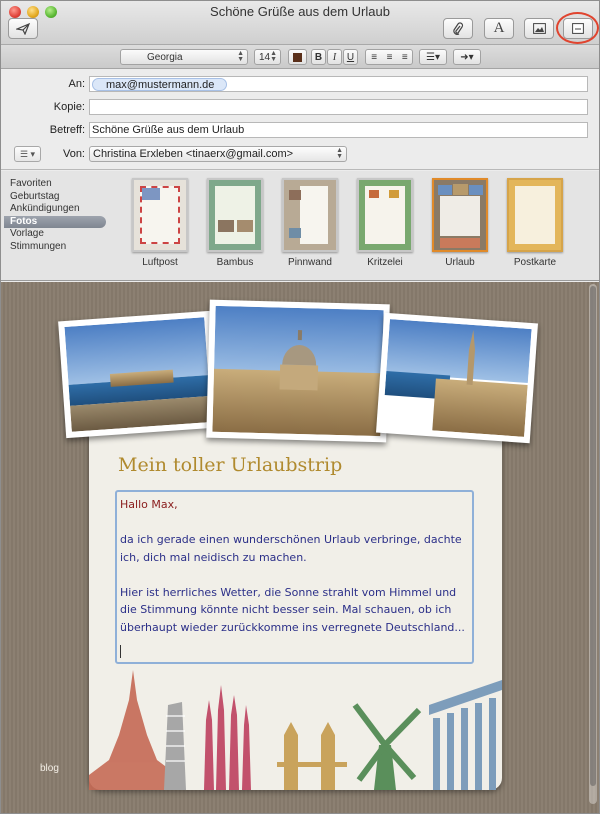 The height and width of the screenshot is (814, 600). I want to click on indent-arrow-icon: ➜▾, so click(467, 57).